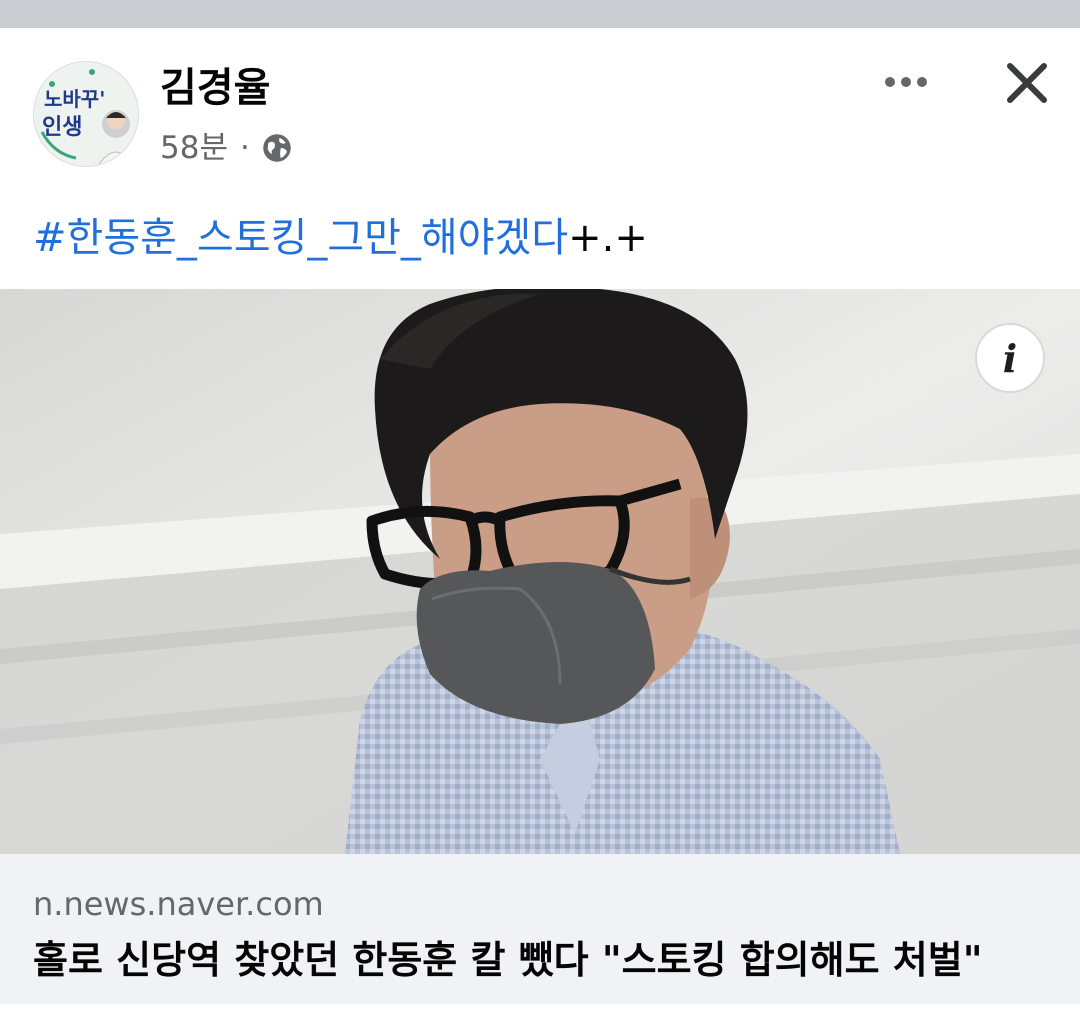  I want to click on avatar-text-bottom: 인생, so click(62, 127).